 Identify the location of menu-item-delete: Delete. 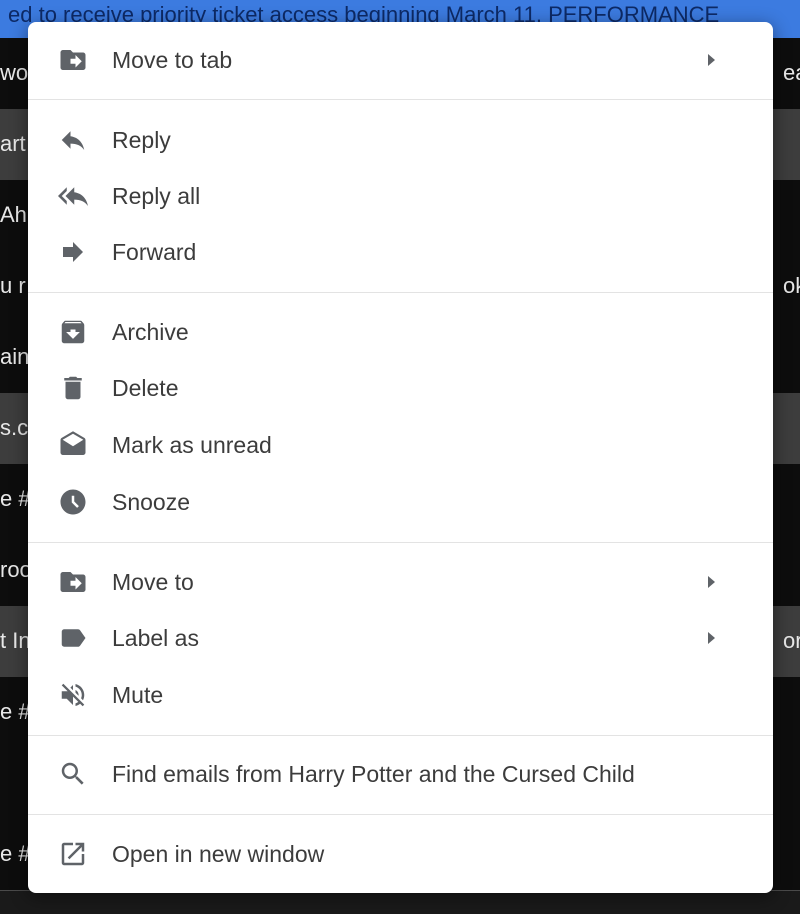
(400, 388).